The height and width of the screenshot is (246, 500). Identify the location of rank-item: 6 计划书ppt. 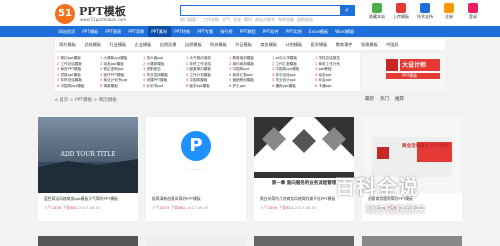
(164, 86).